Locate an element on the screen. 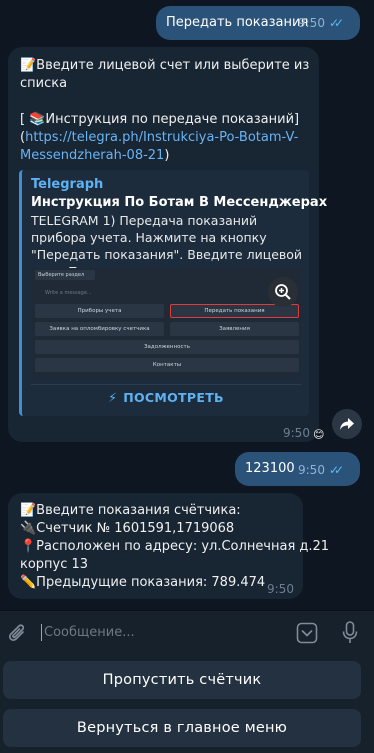 The height and width of the screenshot is (753, 374). view-button-label: ПОСМОТРЕТЬ is located at coordinates (173, 397).